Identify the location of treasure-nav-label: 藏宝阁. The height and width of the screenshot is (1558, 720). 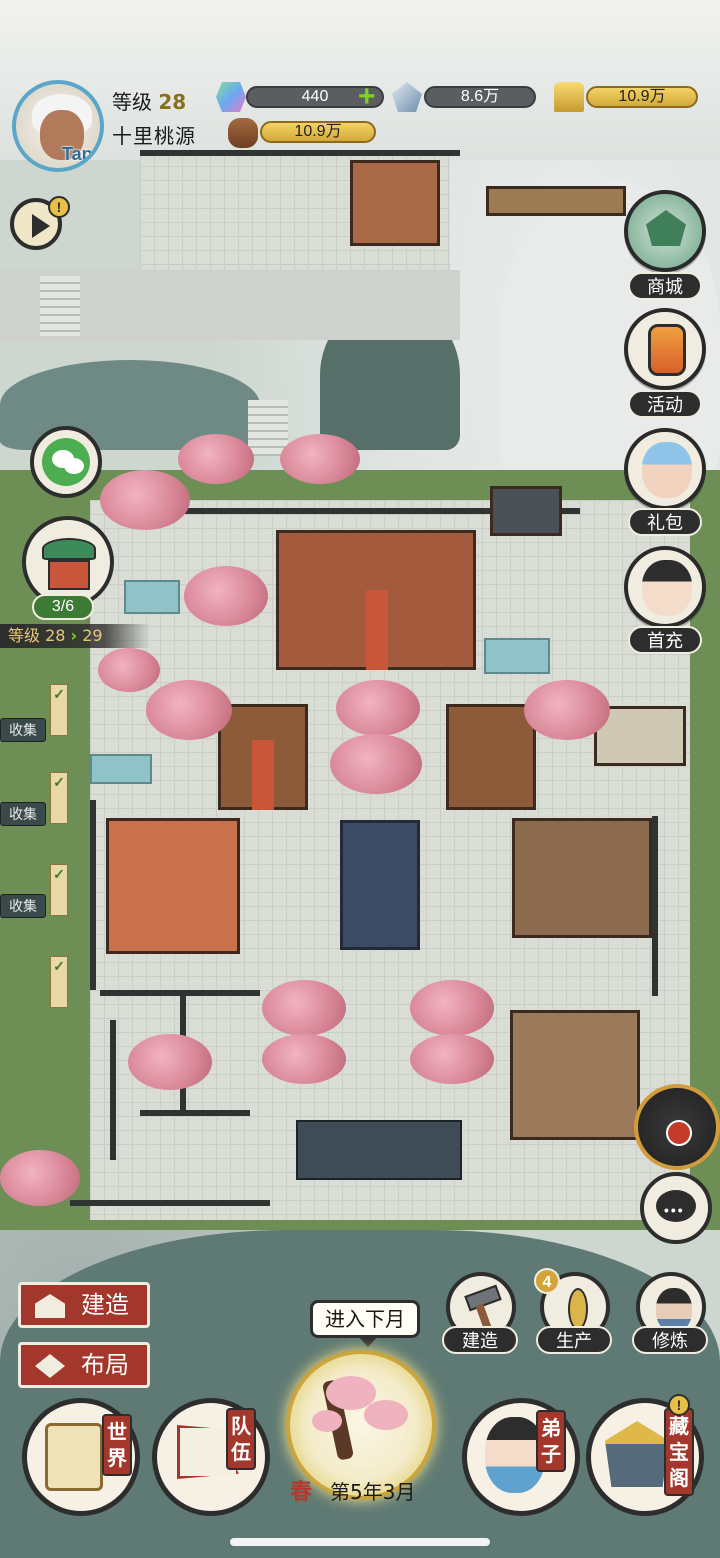
(679, 1452).